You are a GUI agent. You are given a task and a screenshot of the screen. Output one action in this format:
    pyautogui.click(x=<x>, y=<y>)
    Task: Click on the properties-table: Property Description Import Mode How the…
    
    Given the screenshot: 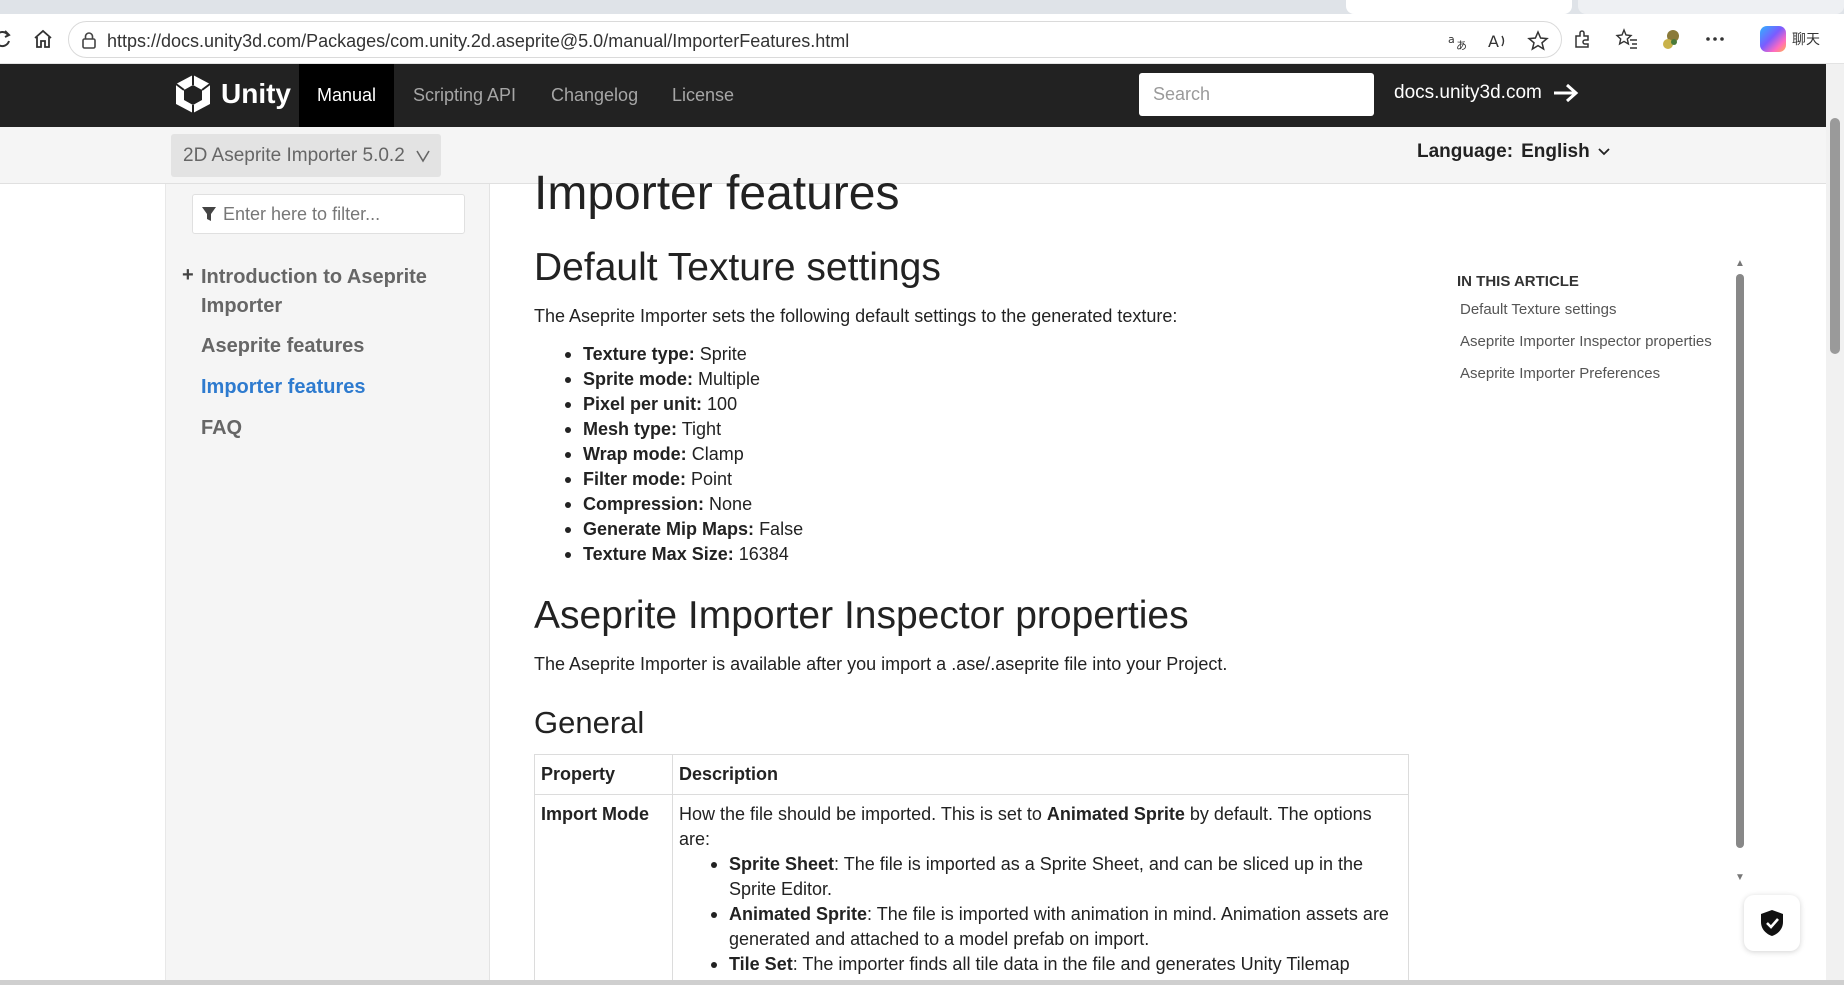 What is the action you would take?
    pyautogui.click(x=971, y=869)
    